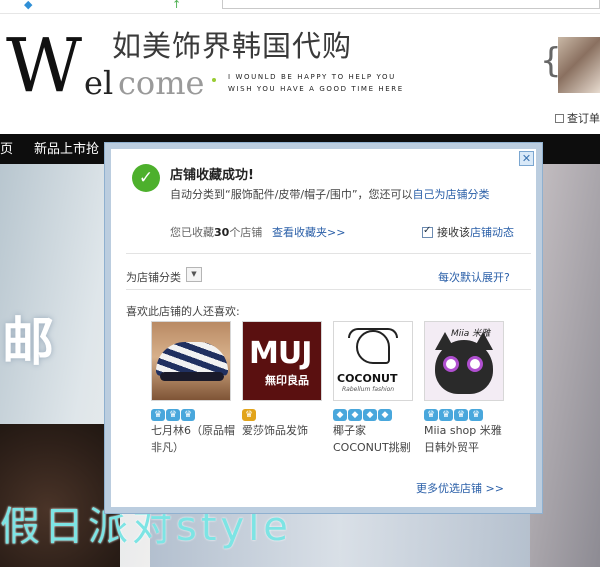 The image size is (600, 567). What do you see at coordinates (146, 178) in the screenshot?
I see `check-icon: ✓` at bounding box center [146, 178].